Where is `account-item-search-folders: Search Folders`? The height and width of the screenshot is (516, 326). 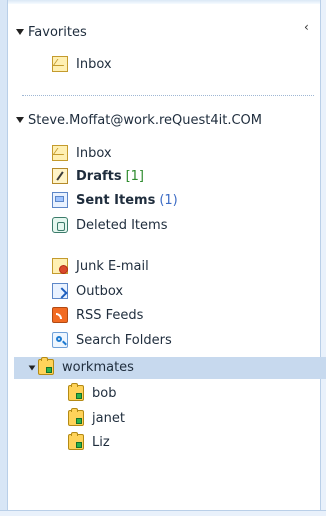 account-item-search-folders: Search Folders is located at coordinates (112, 340).